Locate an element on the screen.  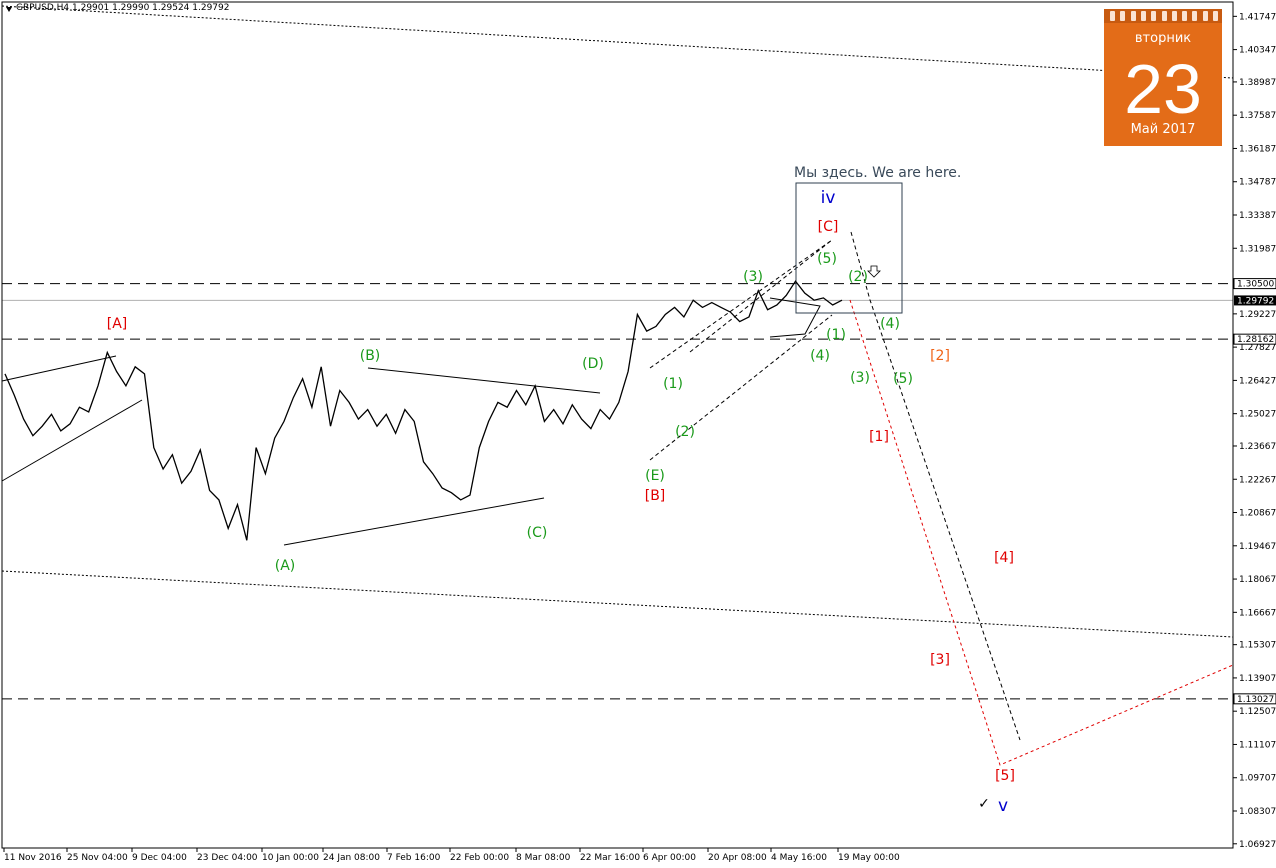
y-tick-label: 1.23667 is located at coordinates (1257, 447).